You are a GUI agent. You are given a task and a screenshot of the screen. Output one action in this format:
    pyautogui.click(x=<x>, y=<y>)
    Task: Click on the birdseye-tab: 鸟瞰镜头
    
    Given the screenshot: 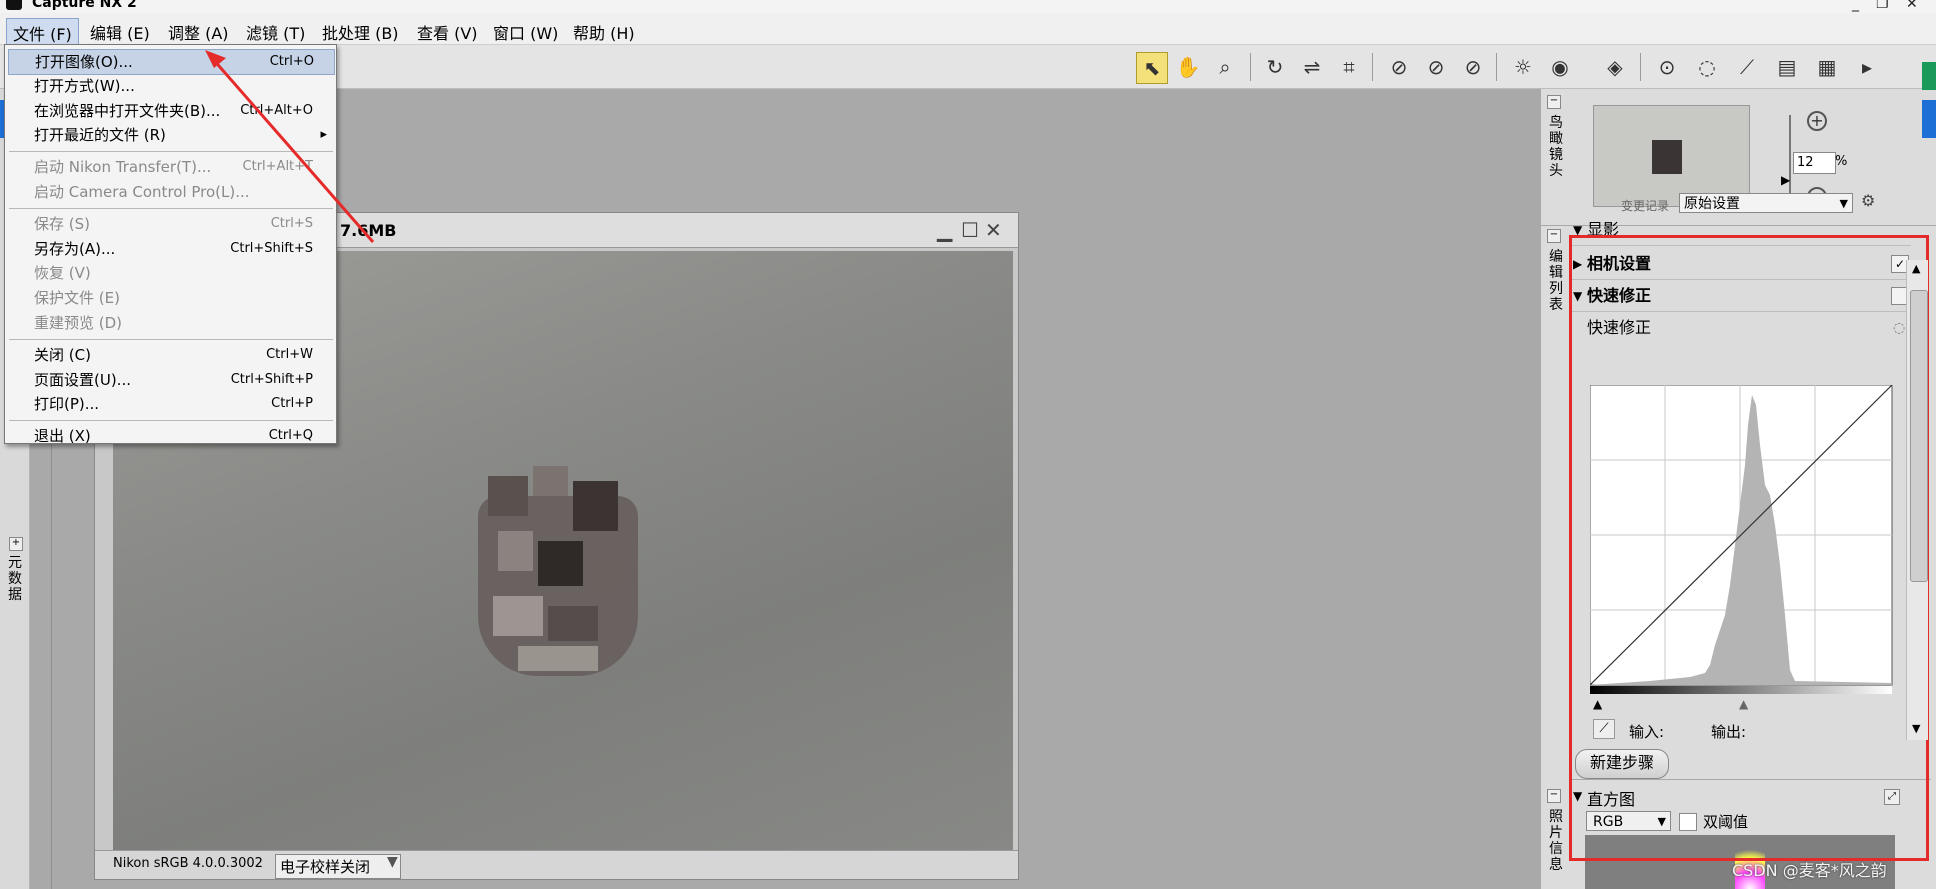 What is the action you would take?
    pyautogui.click(x=1556, y=147)
    